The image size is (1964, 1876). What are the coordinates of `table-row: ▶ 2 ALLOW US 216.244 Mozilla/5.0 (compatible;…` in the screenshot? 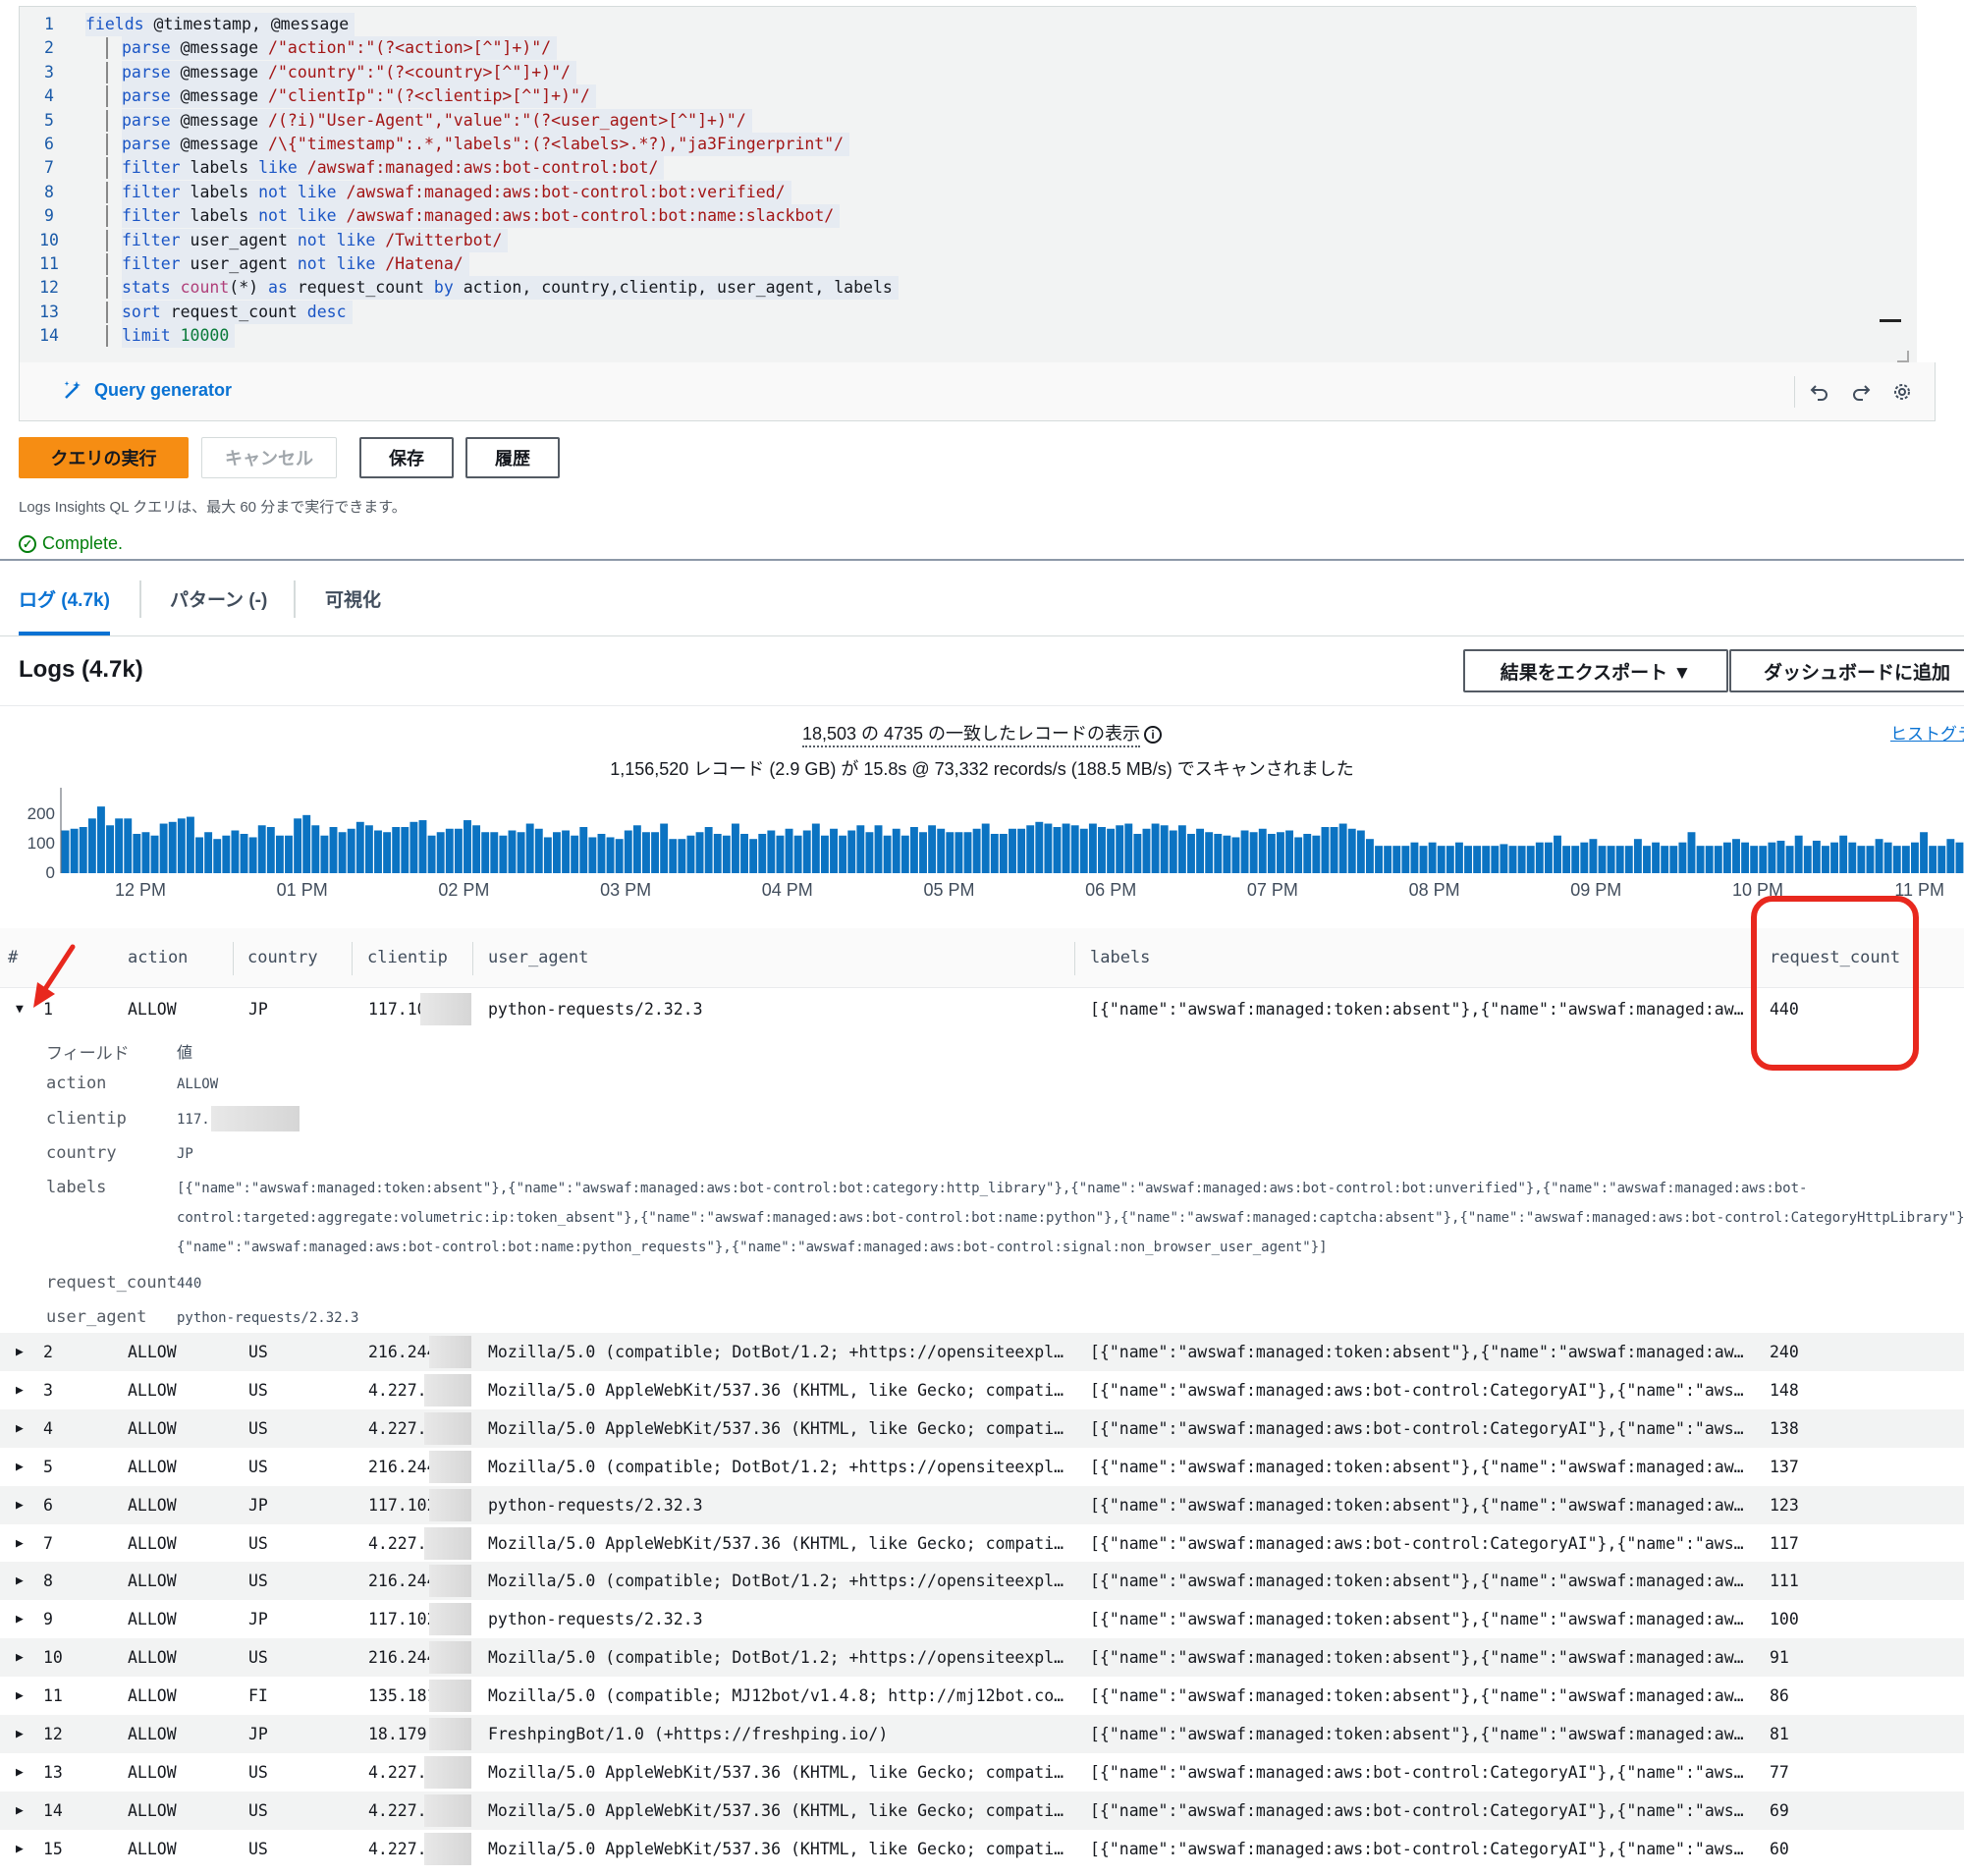 It's located at (982, 1352).